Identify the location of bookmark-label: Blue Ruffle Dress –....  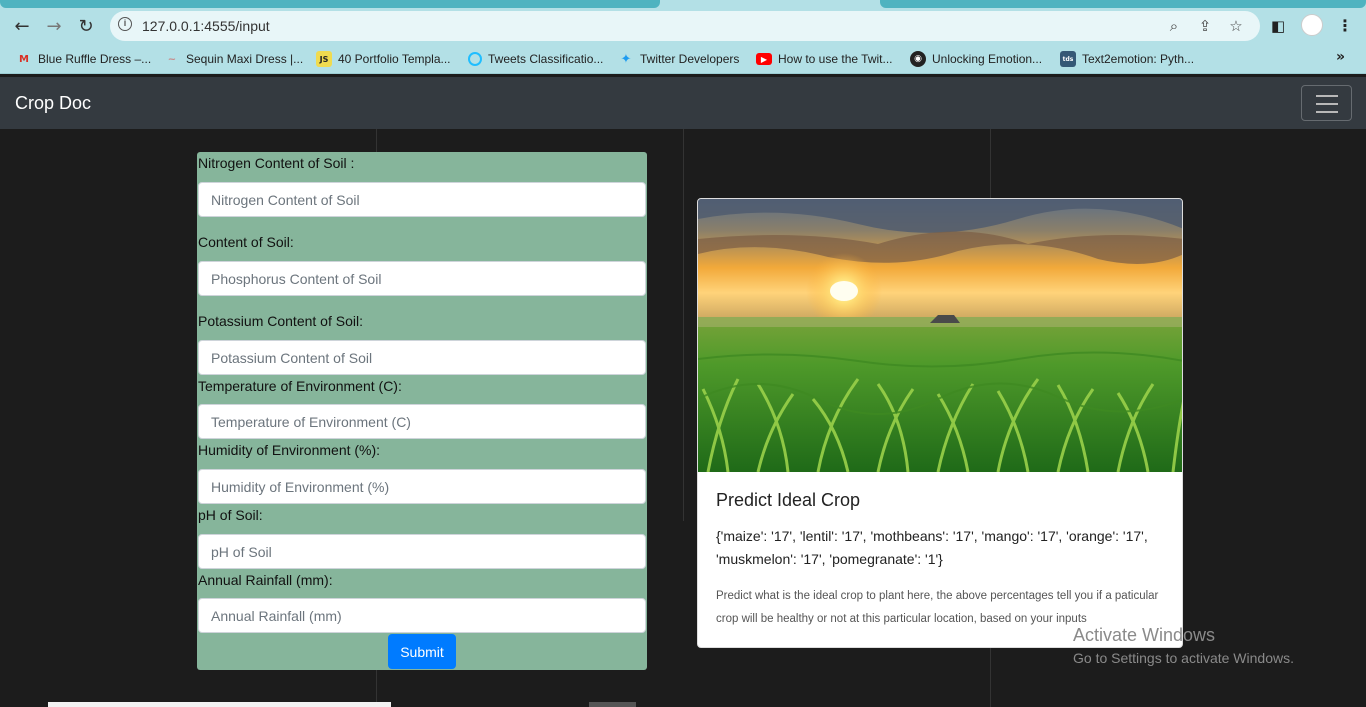
(95, 59).